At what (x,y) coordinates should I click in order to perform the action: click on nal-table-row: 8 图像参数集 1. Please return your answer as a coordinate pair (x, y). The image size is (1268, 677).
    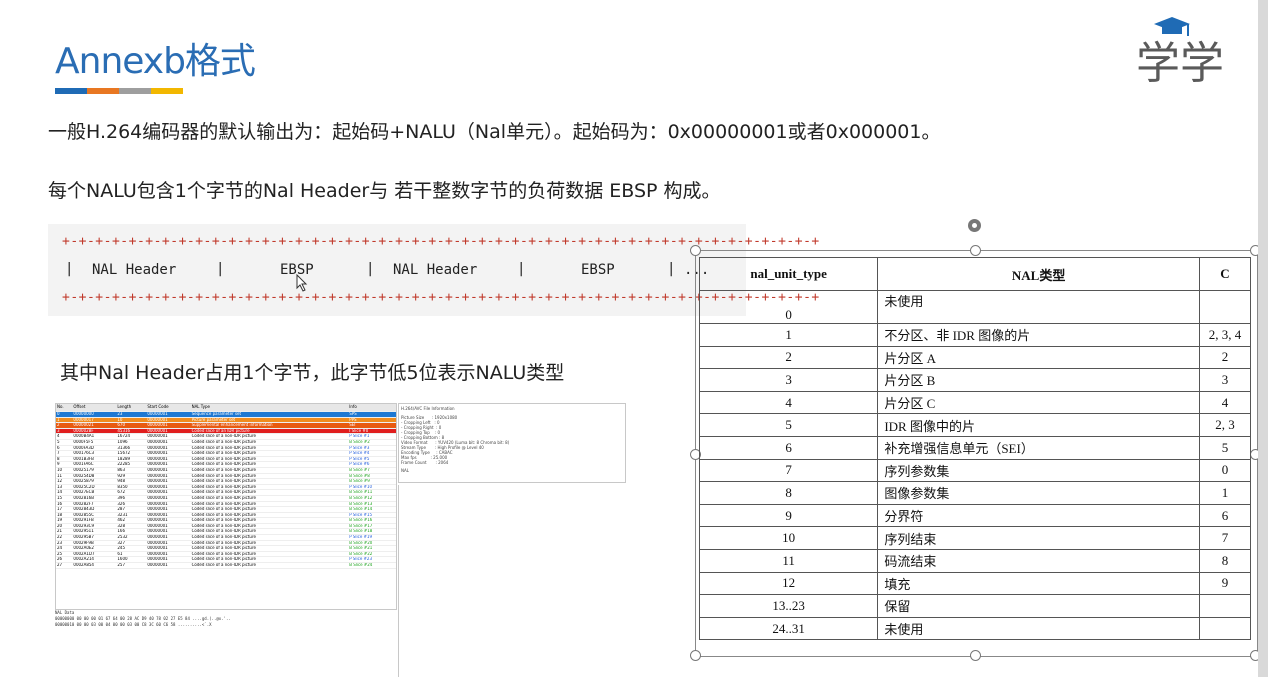
    Looking at the image, I should click on (975, 493).